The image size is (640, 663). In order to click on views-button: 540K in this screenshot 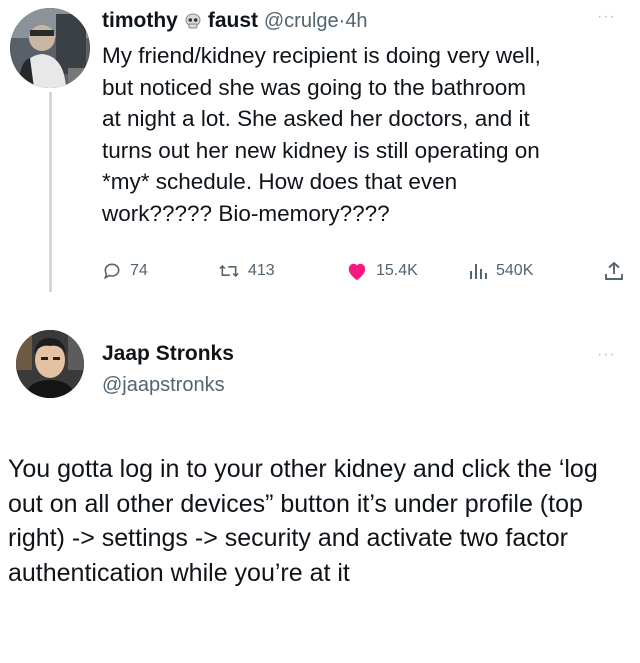, I will do `click(500, 271)`.